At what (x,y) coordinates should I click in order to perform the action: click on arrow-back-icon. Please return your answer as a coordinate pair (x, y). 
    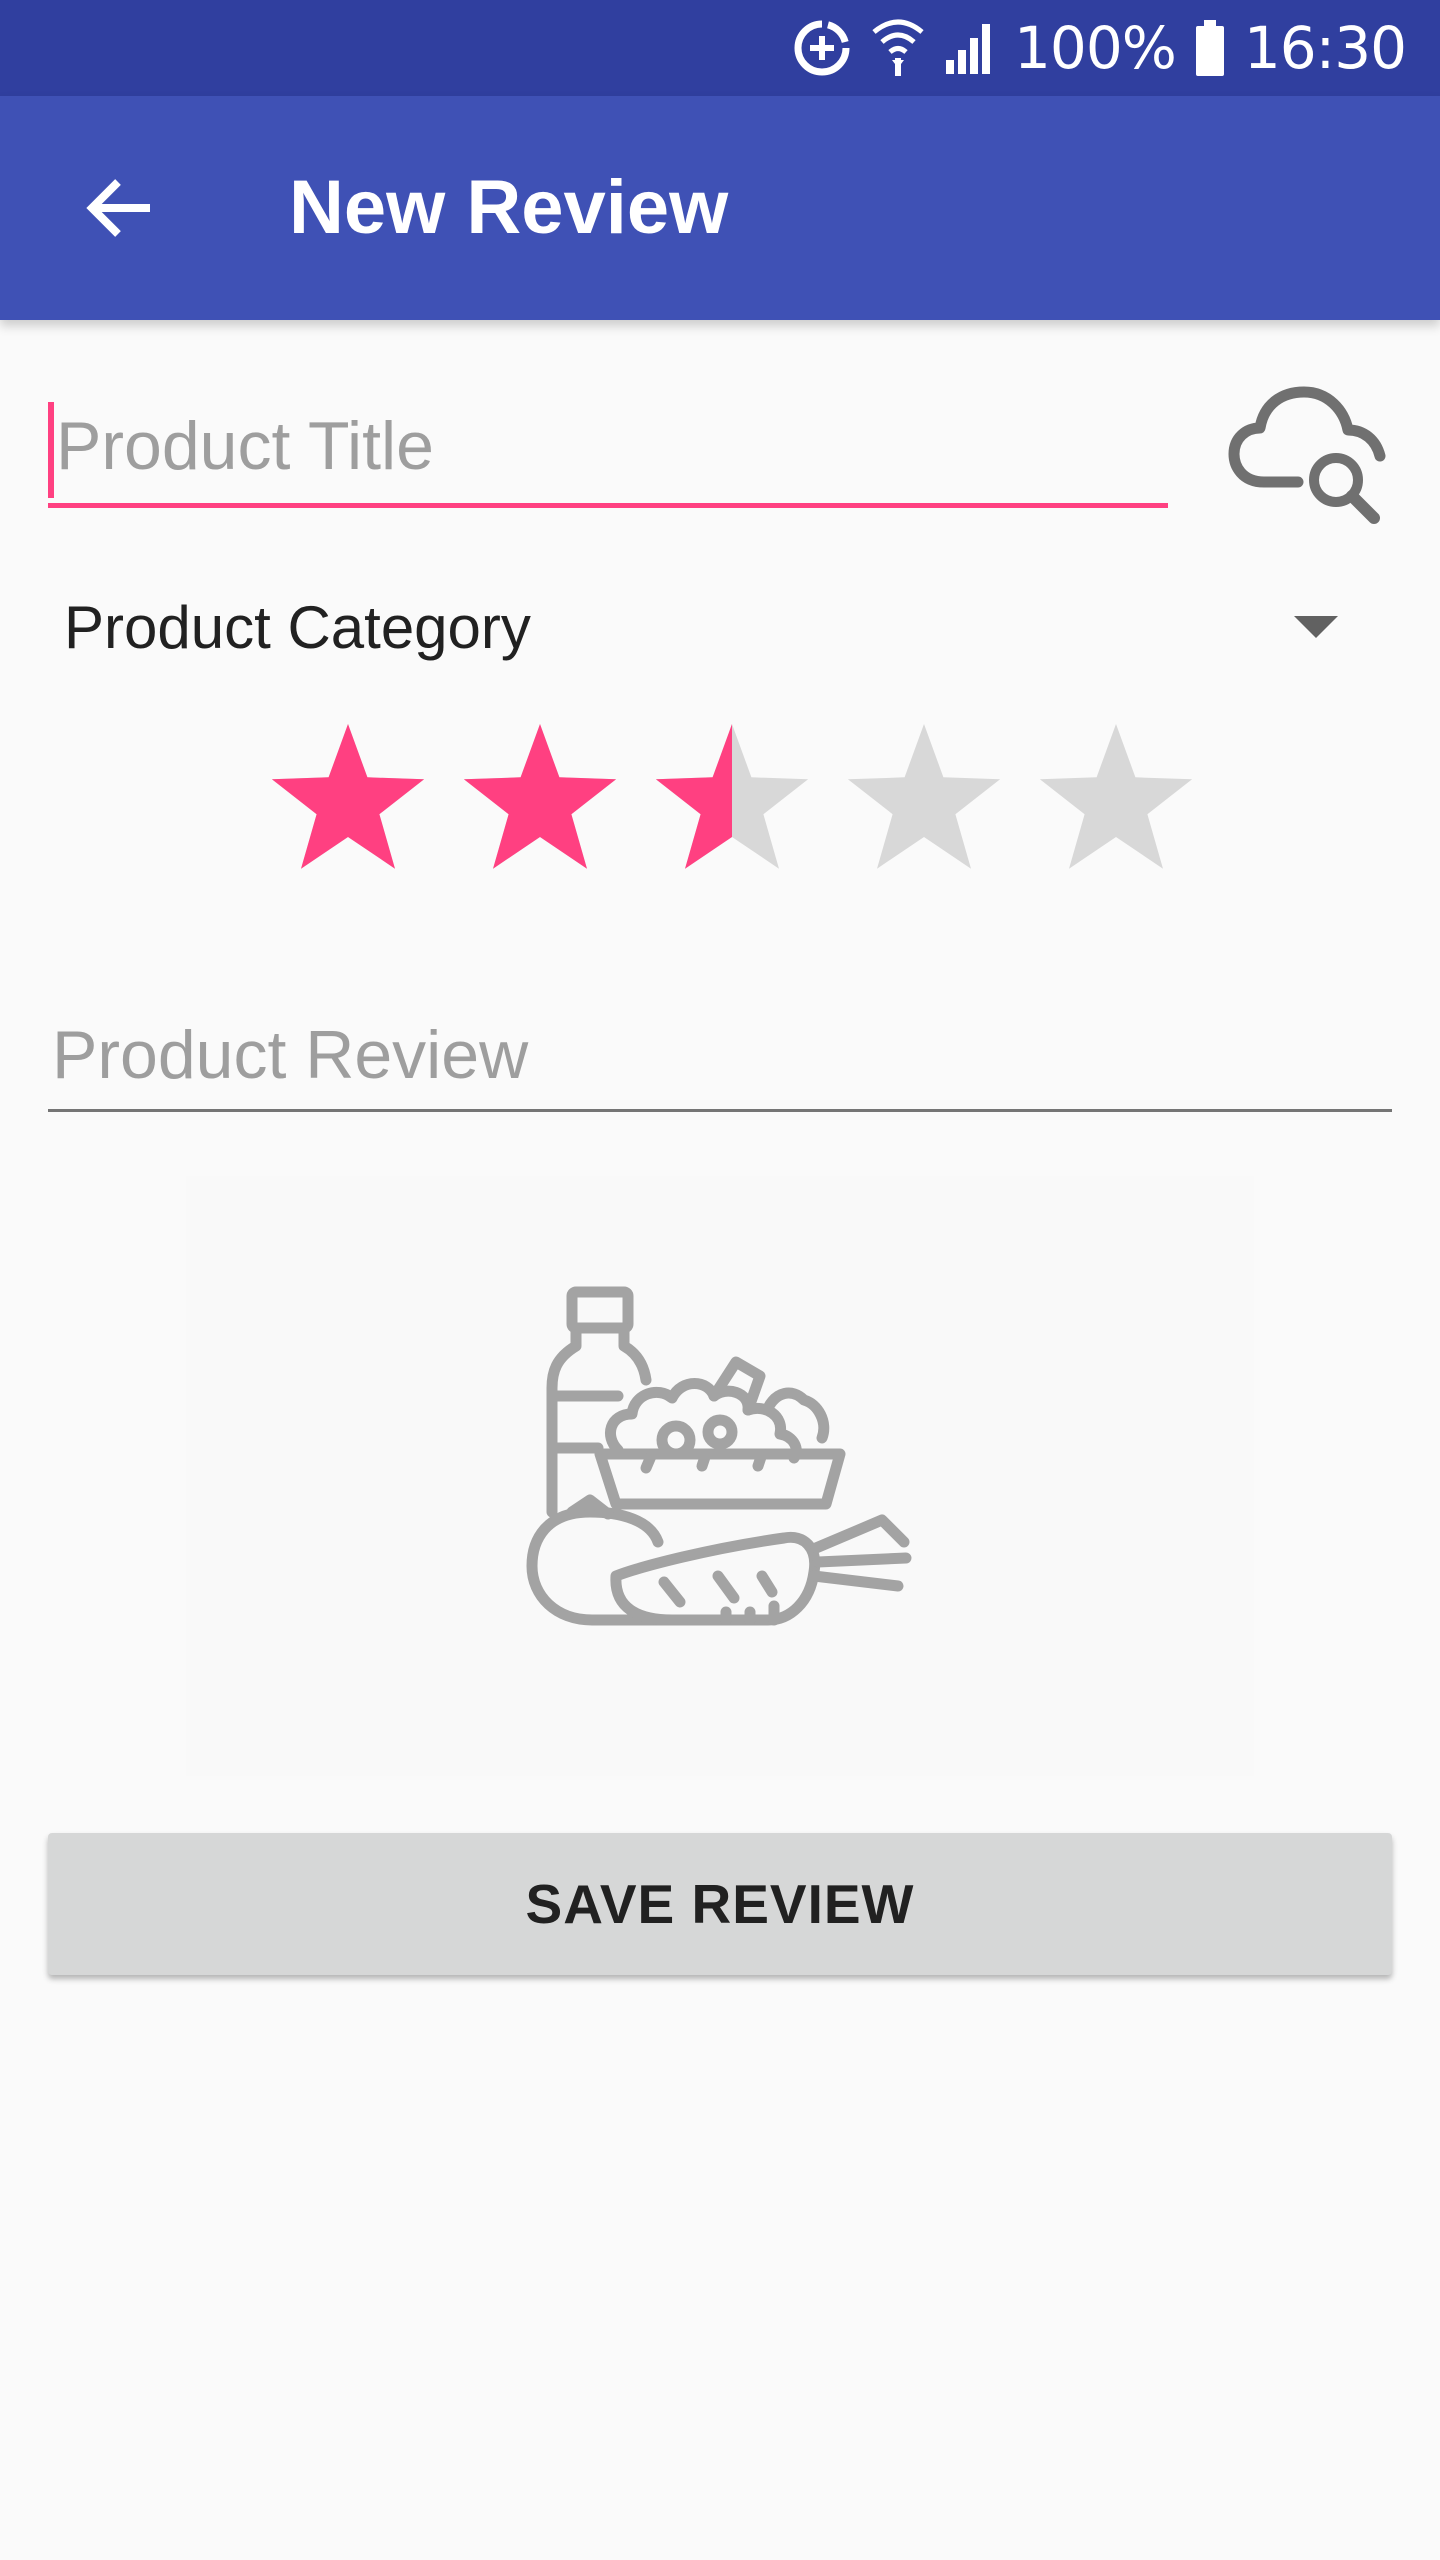
    Looking at the image, I should click on (118, 208).